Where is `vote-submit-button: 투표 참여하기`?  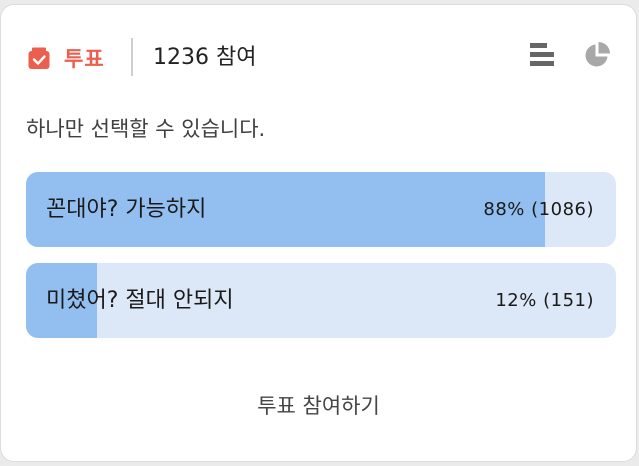 vote-submit-button: 투표 참여하기 is located at coordinates (318, 406).